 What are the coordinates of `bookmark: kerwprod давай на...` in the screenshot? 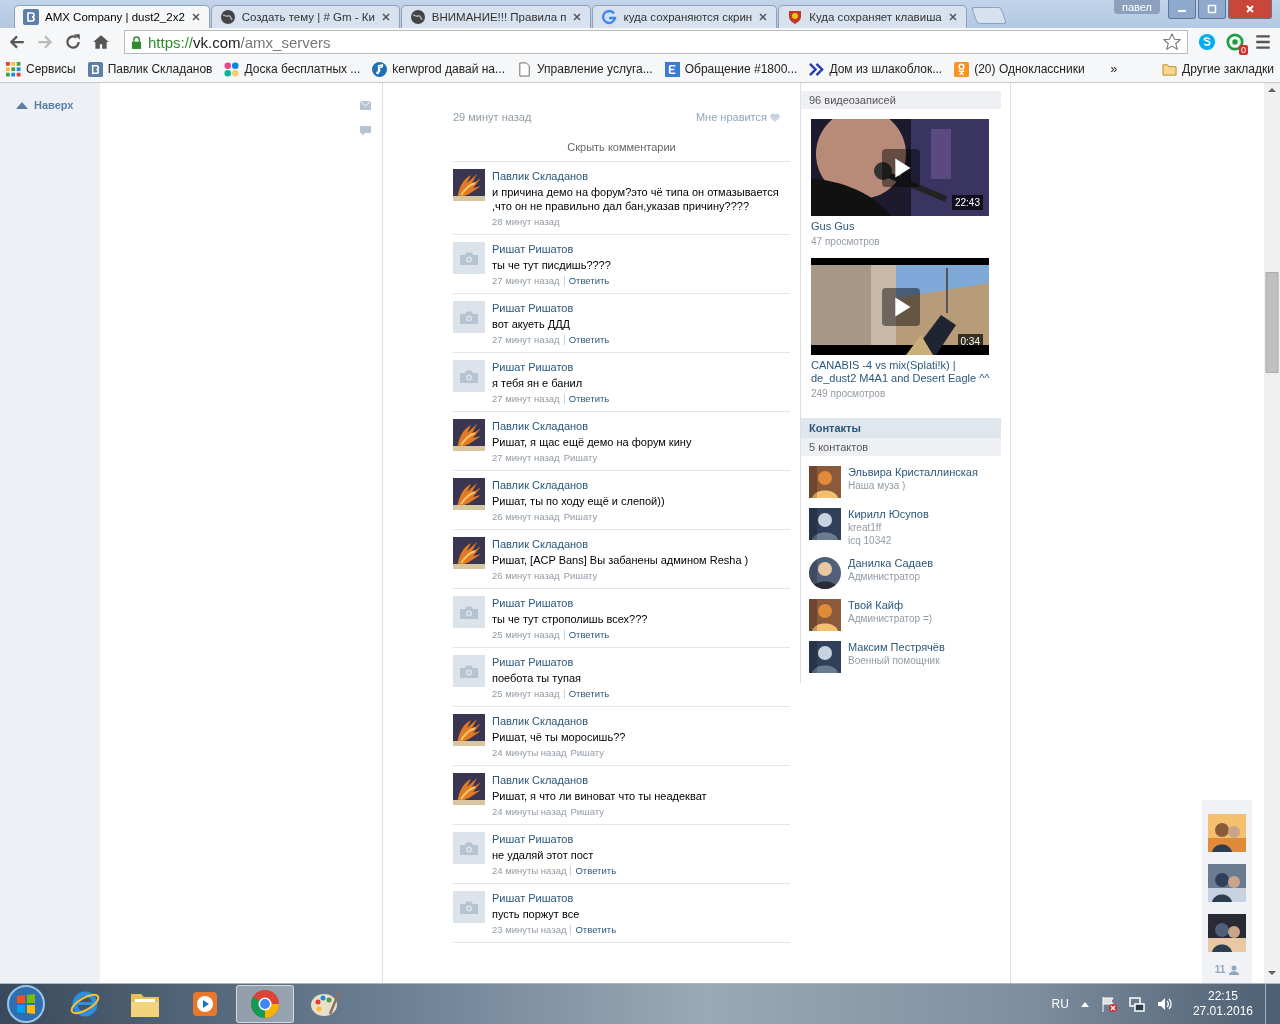 It's located at (438, 69).